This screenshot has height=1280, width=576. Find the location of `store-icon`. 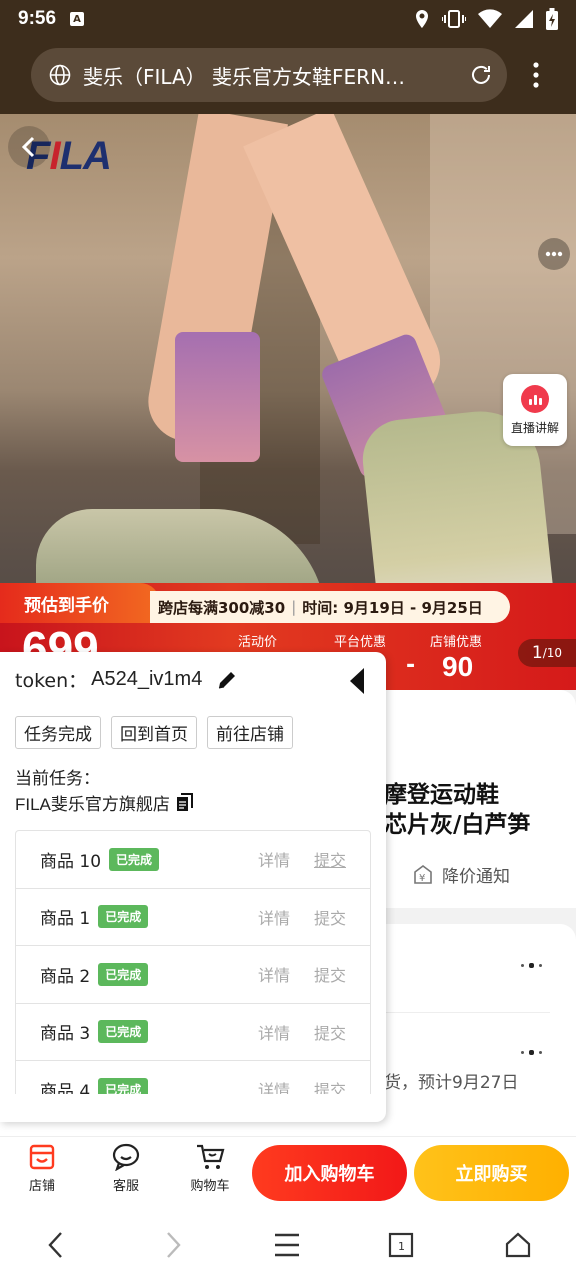

store-icon is located at coordinates (42, 1157).